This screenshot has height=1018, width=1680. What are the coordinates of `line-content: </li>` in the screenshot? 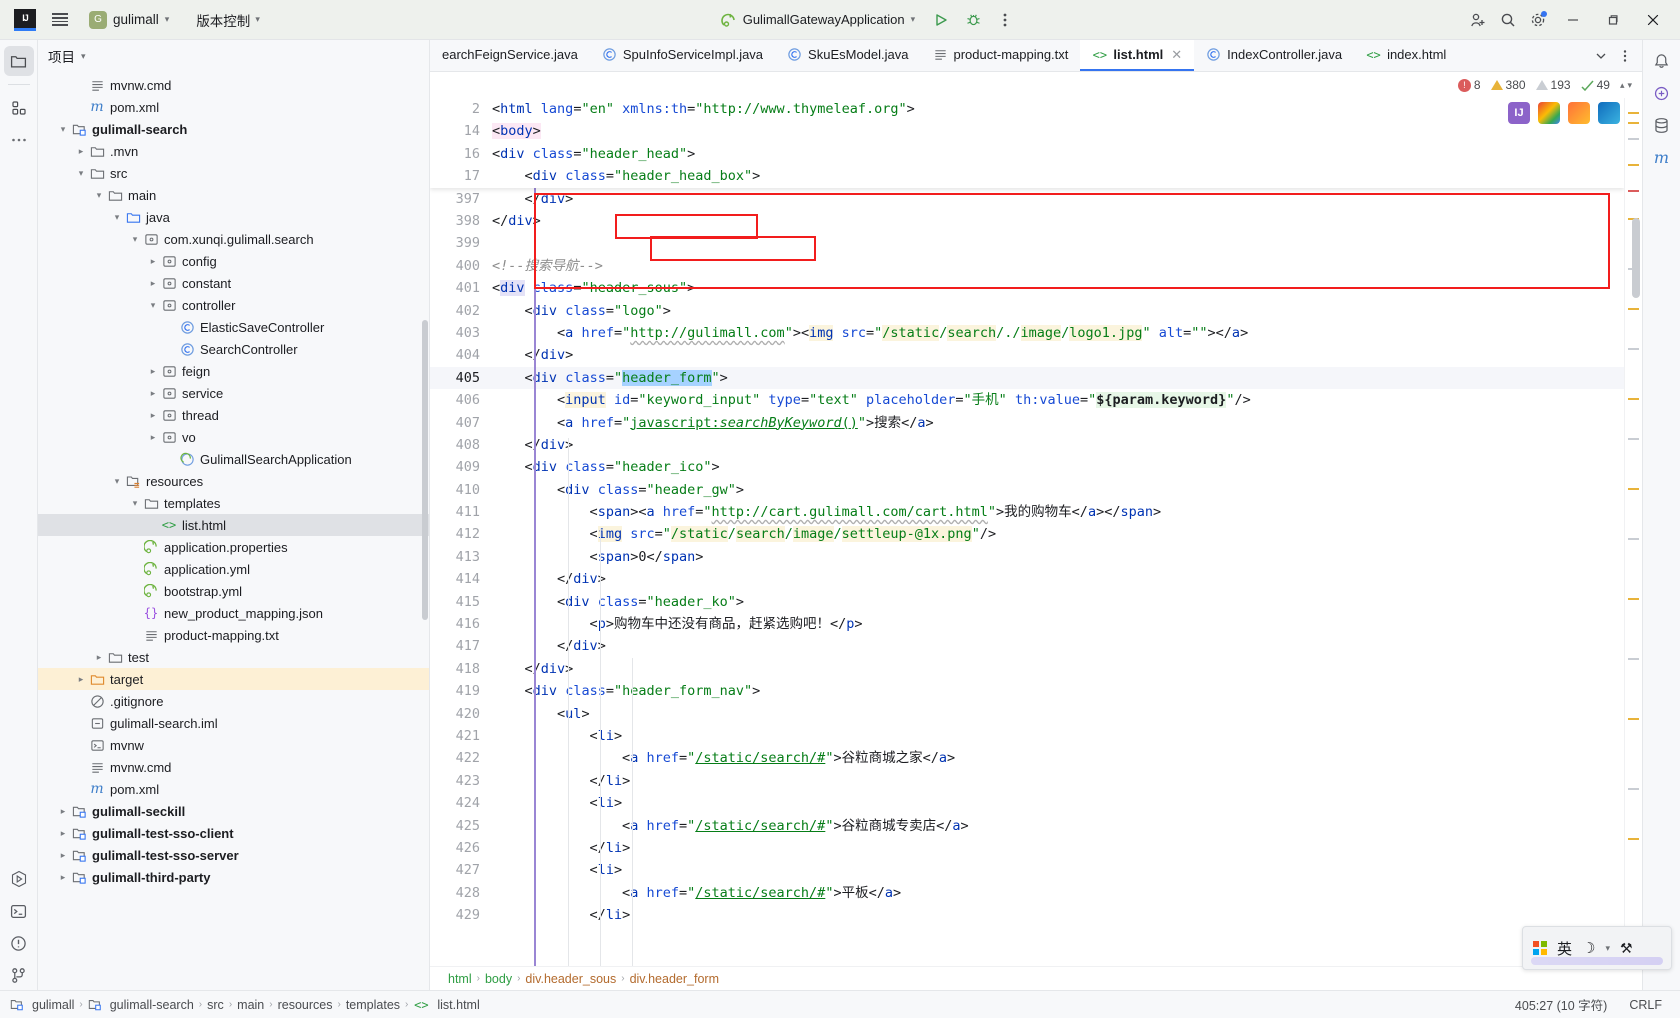 It's located at (1058, 848).